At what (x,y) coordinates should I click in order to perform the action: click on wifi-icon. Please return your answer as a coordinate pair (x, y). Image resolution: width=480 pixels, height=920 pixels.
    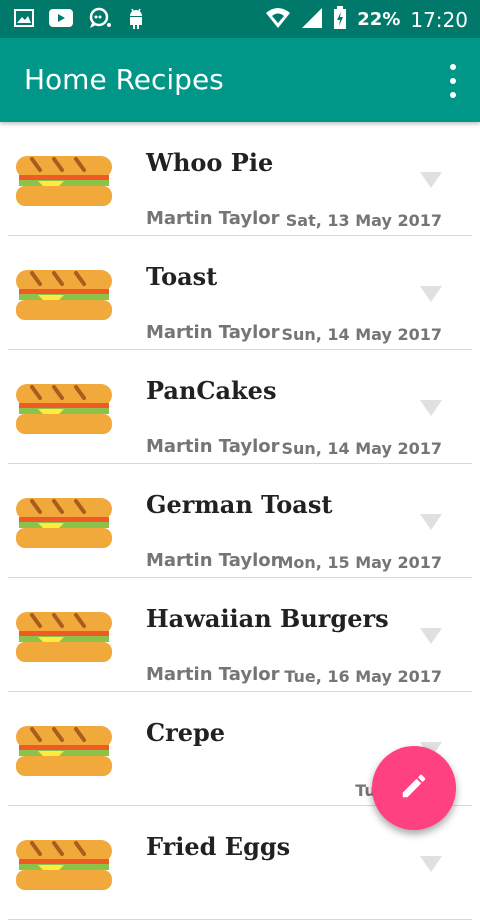
    Looking at the image, I should click on (278, 20).